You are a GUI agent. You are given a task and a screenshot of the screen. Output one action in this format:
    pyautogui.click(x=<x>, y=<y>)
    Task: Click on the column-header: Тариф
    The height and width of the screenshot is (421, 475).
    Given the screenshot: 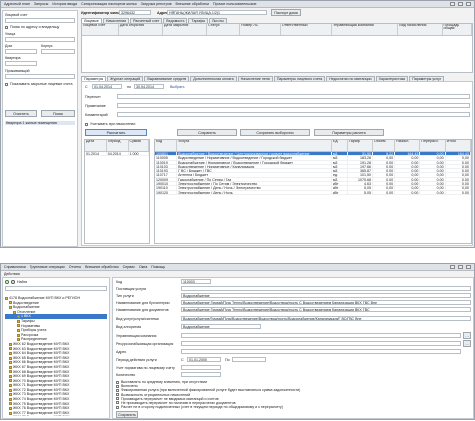 What is the action you would take?
    pyautogui.click(x=360, y=145)
    